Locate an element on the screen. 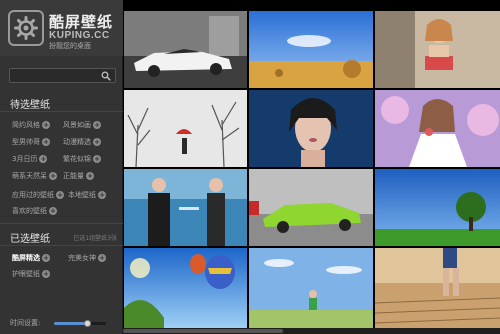 This screenshot has height=334, width=500. slider-knob is located at coordinates (87, 323).